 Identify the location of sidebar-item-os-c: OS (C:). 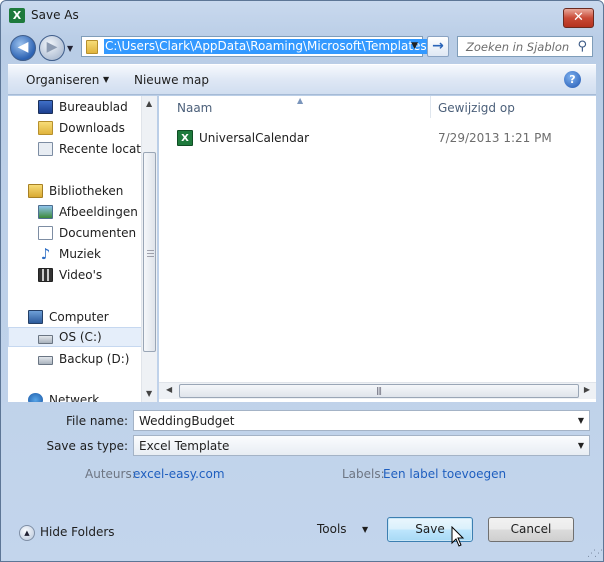
(75, 337).